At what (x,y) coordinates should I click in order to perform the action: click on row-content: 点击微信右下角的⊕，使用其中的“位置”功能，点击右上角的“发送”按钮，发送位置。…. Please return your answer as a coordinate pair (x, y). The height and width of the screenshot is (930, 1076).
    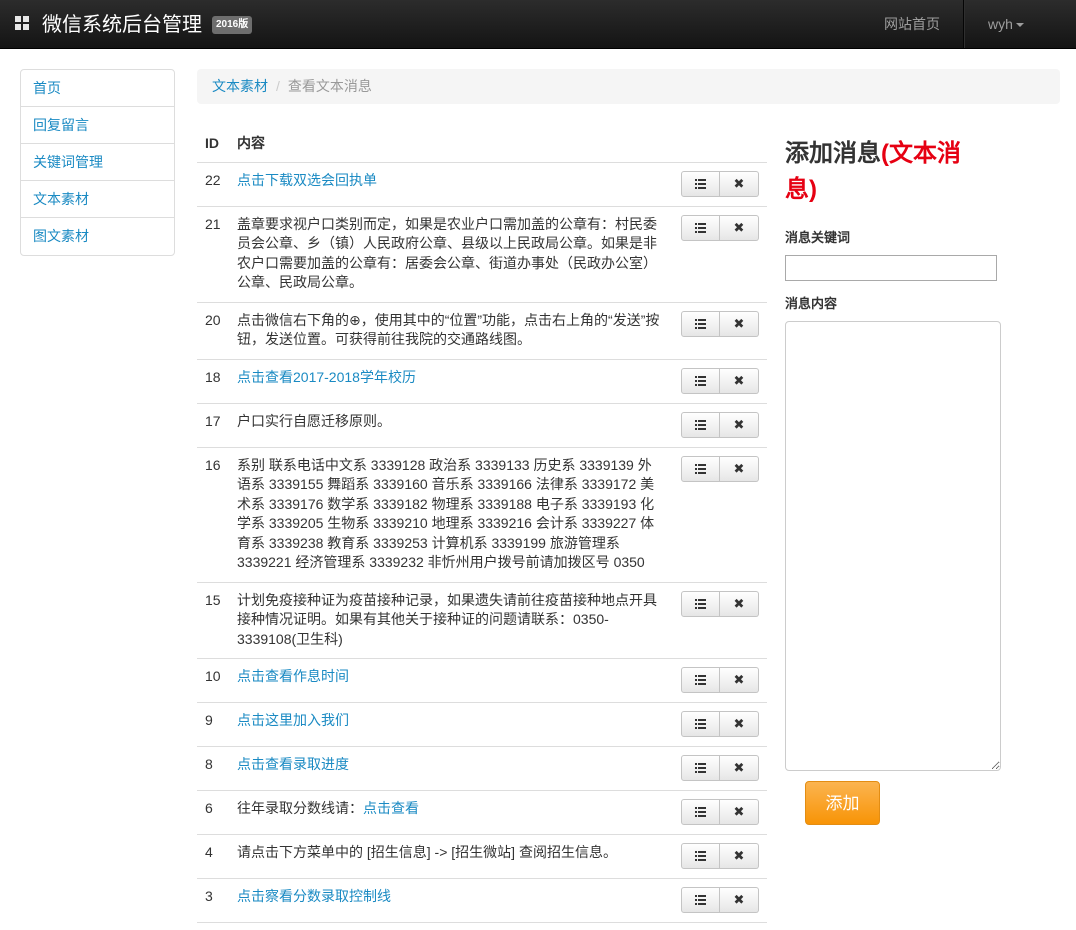
    Looking at the image, I should click on (451, 331).